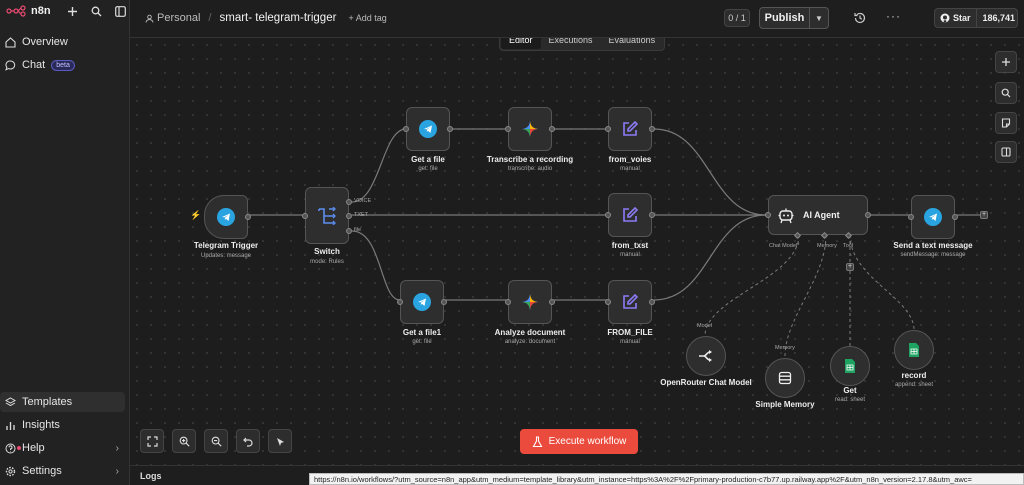 The height and width of the screenshot is (485, 1024). Describe the element at coordinates (227, 217) in the screenshot. I see `node-telegram-trigger` at that location.